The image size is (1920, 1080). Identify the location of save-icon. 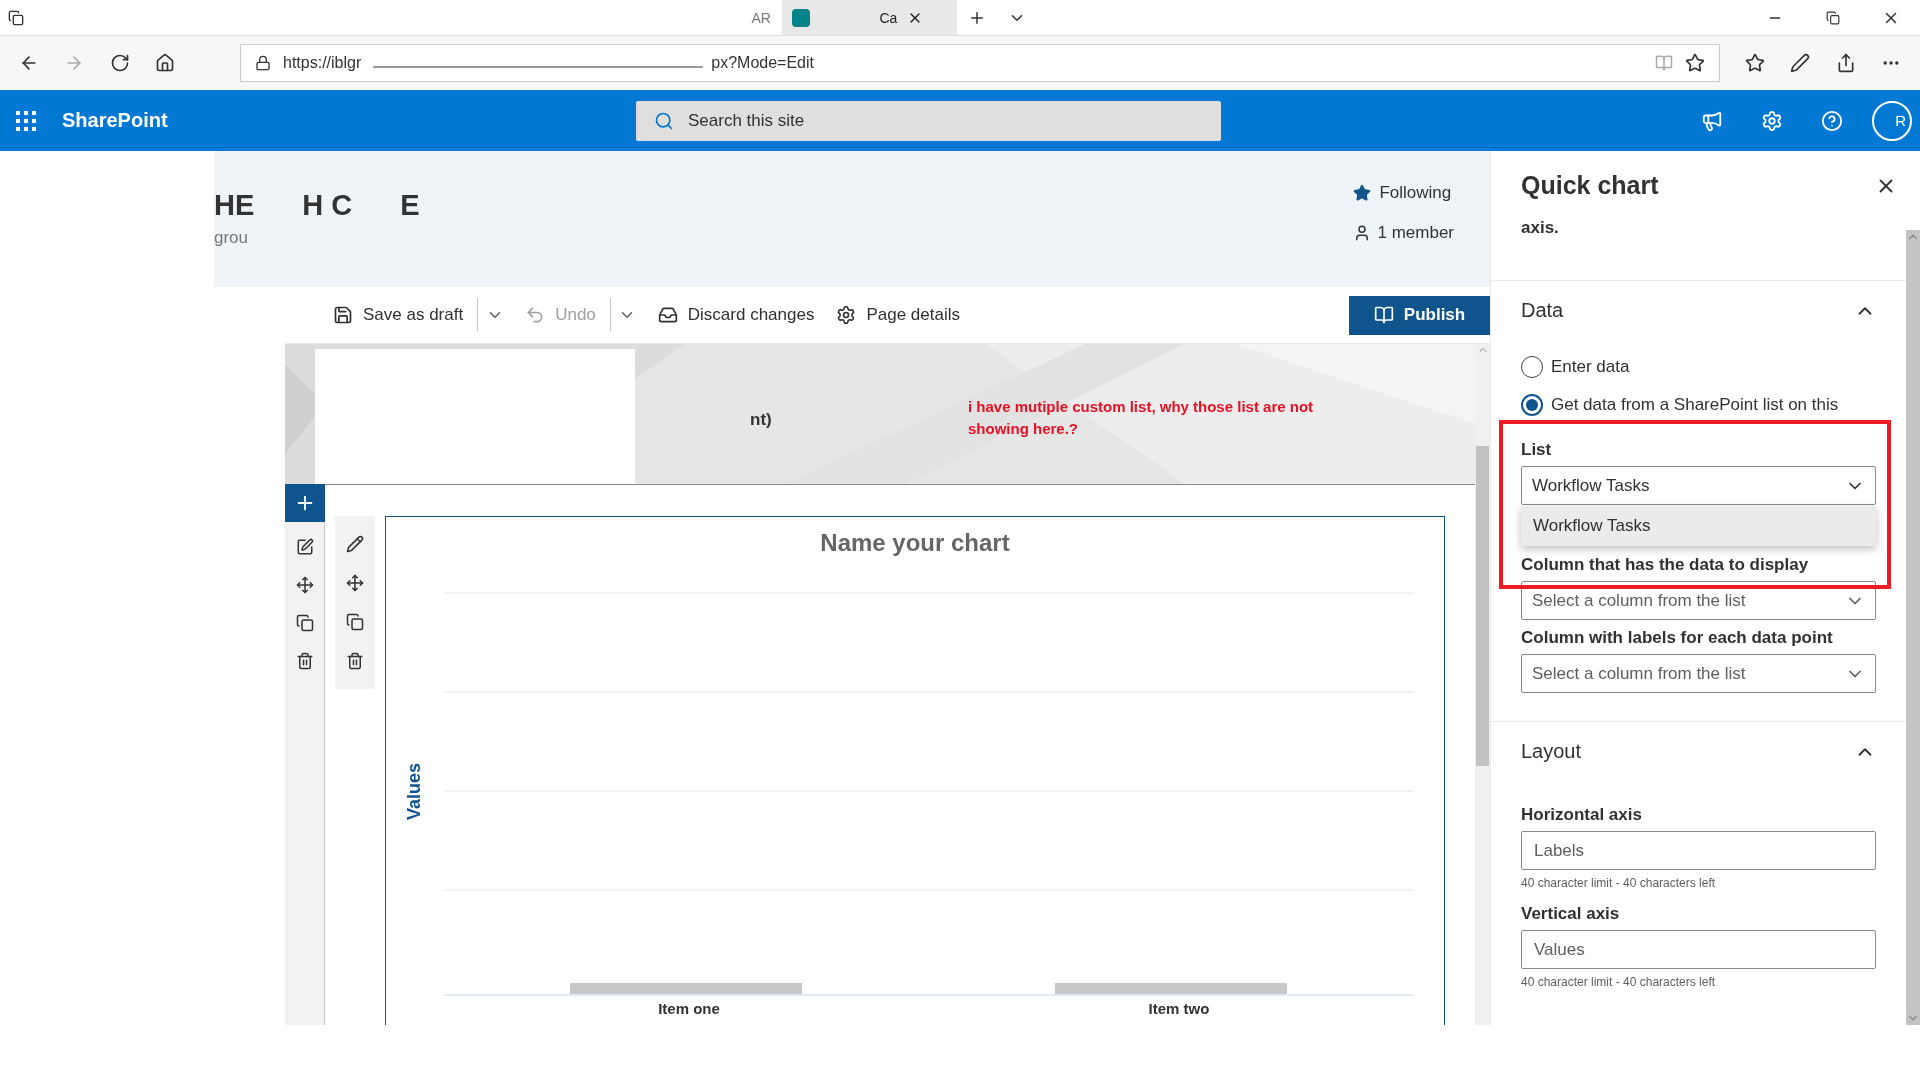
(343, 315).